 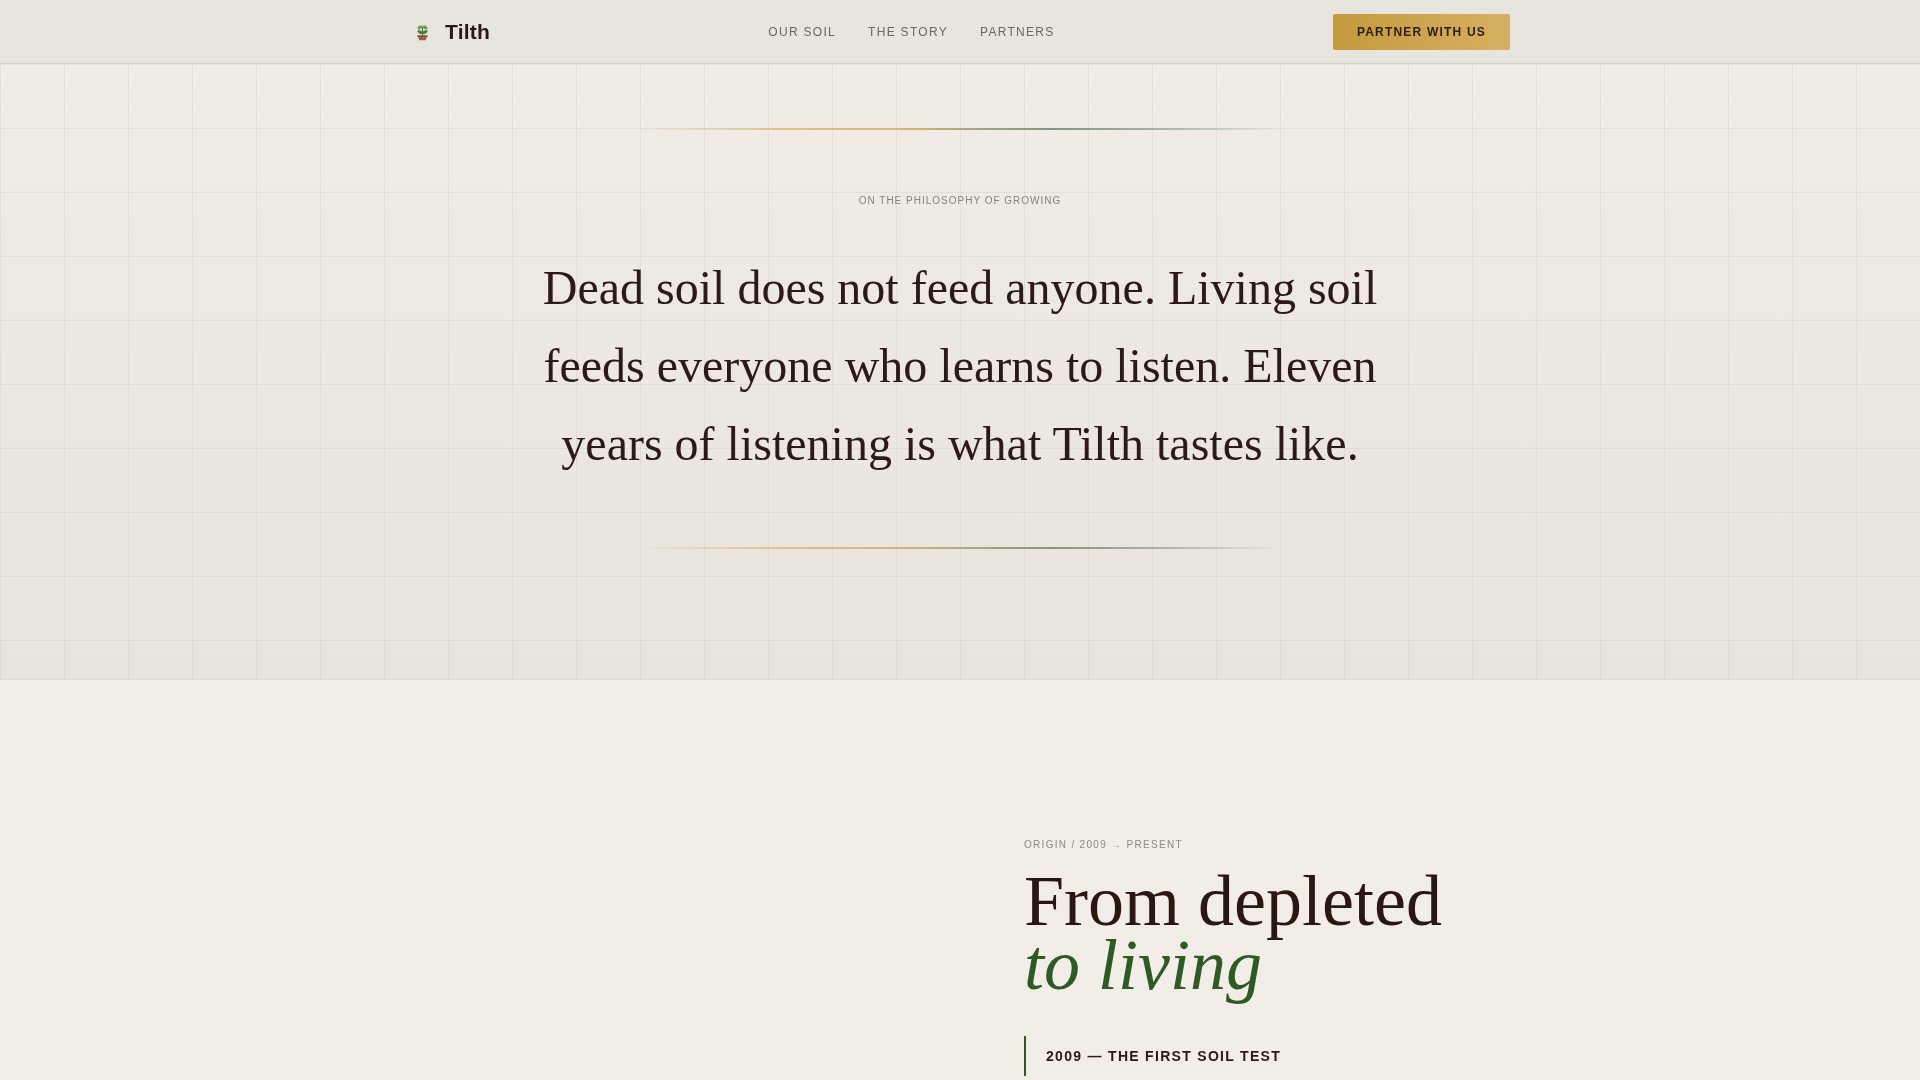 What do you see at coordinates (802, 31) in the screenshot?
I see `nav-link: OUR SOIL` at bounding box center [802, 31].